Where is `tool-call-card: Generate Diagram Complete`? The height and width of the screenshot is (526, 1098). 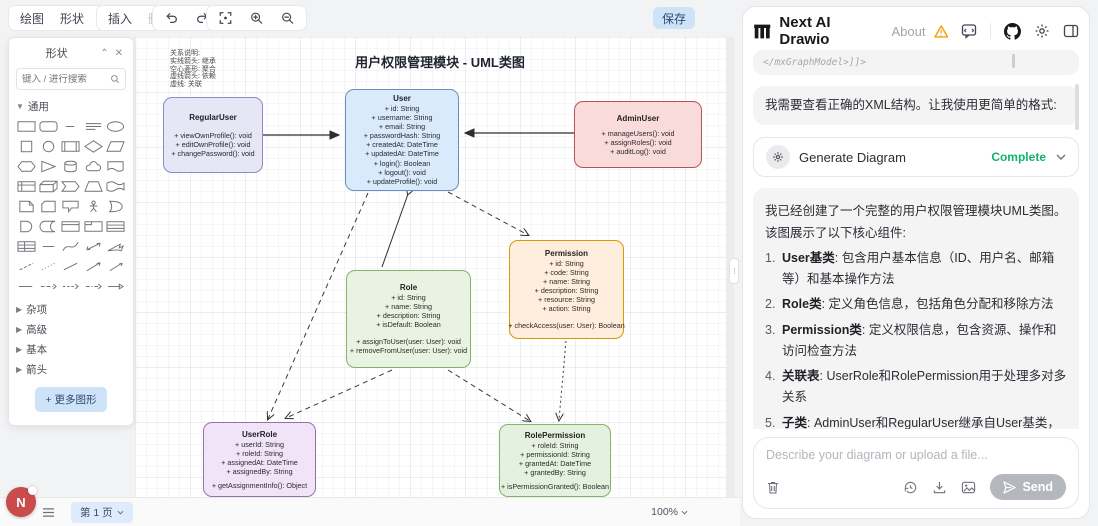
tool-call-card: Generate Diagram Complete is located at coordinates (916, 157).